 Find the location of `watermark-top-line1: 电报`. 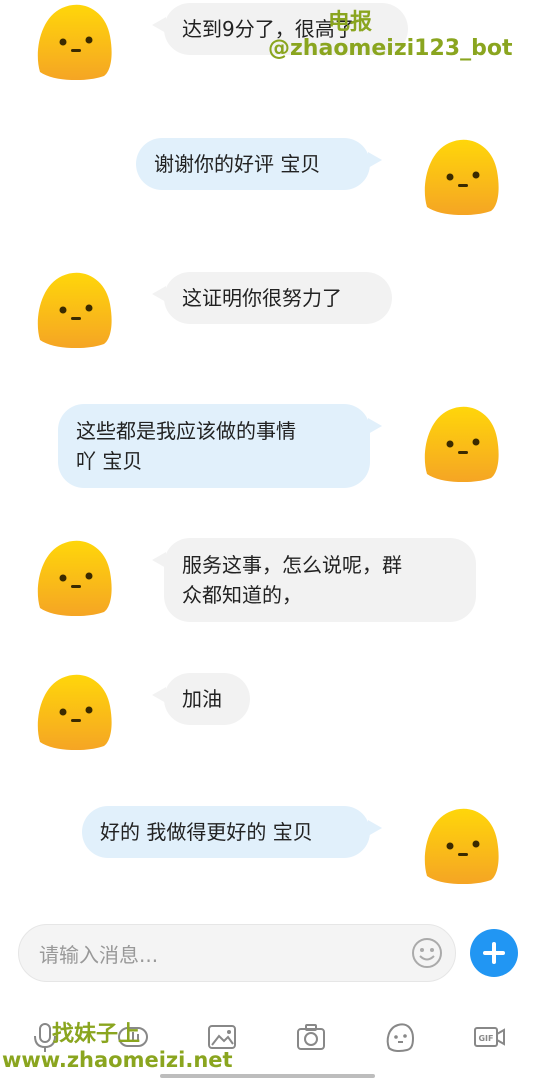

watermark-top-line1: 电报 is located at coordinates (350, 22).